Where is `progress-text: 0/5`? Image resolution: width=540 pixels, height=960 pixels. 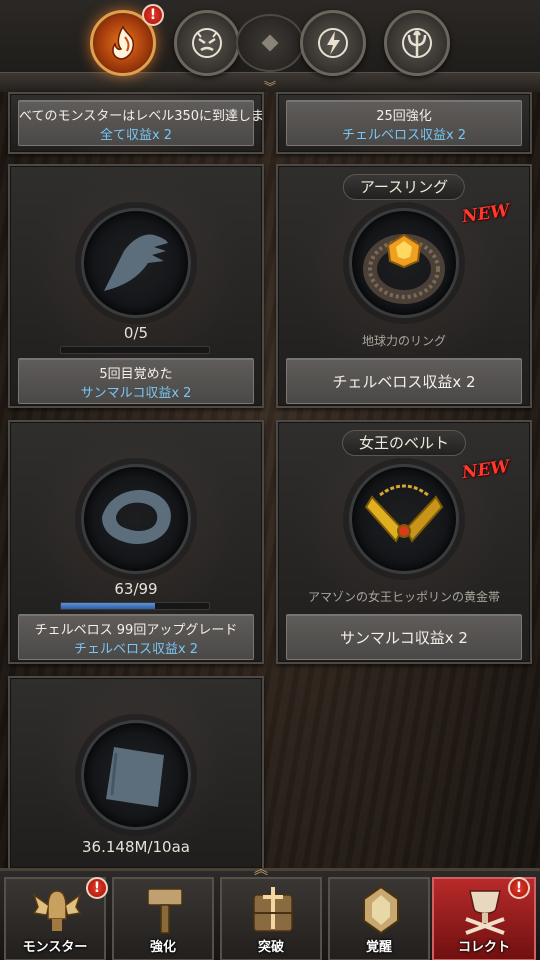 progress-text: 0/5 is located at coordinates (136, 333).